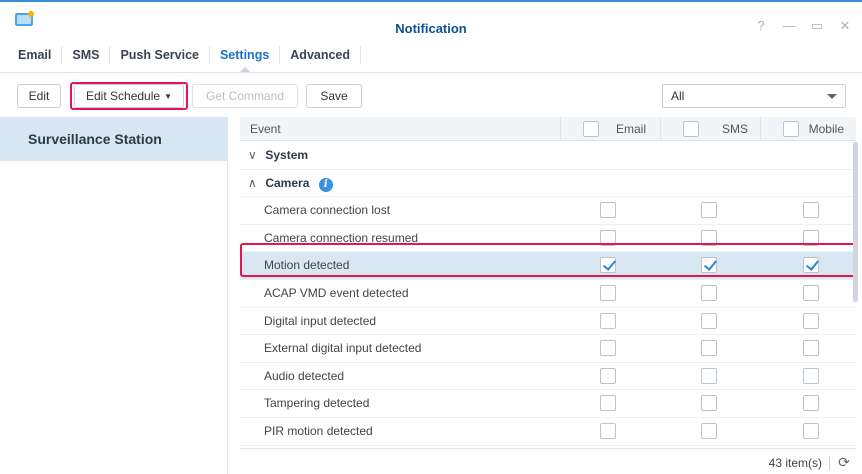  I want to click on refresh-icon: ⟳, so click(844, 462).